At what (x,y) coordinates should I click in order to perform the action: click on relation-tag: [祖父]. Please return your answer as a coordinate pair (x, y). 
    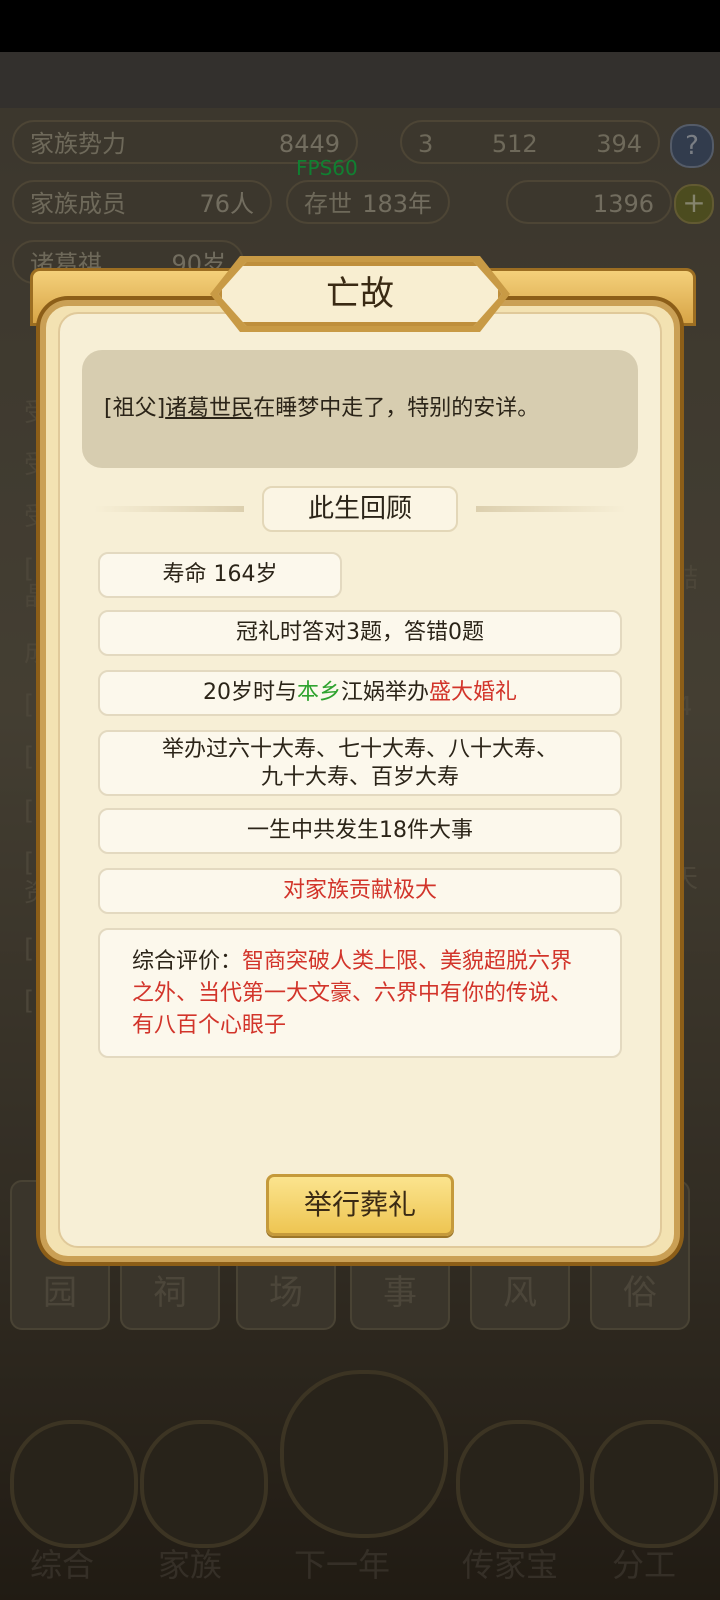
    Looking at the image, I should click on (135, 408).